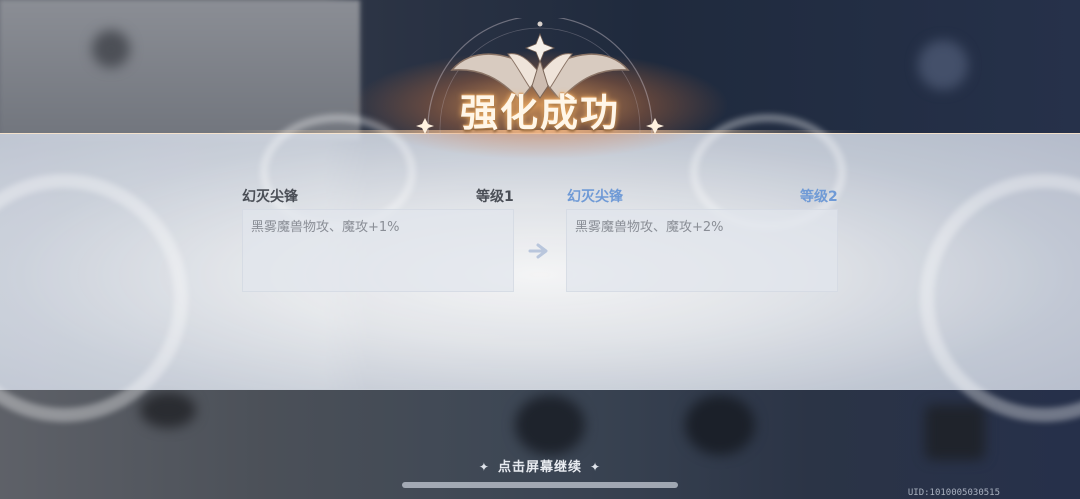 The image size is (1080, 499). What do you see at coordinates (595, 197) in the screenshot?
I see `after-item-name: 幻灭尖锋` at bounding box center [595, 197].